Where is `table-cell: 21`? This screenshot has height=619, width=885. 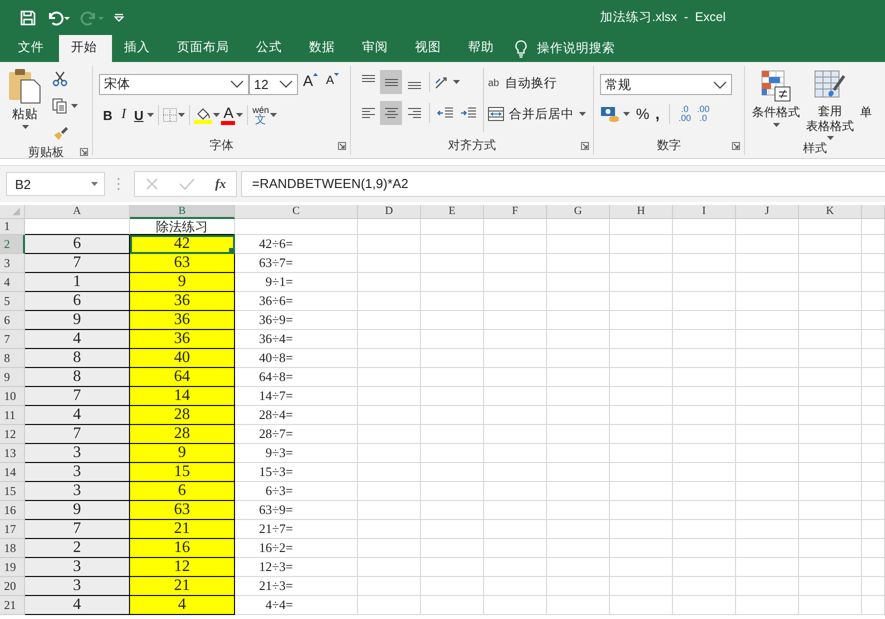
table-cell: 21 is located at coordinates (182, 586).